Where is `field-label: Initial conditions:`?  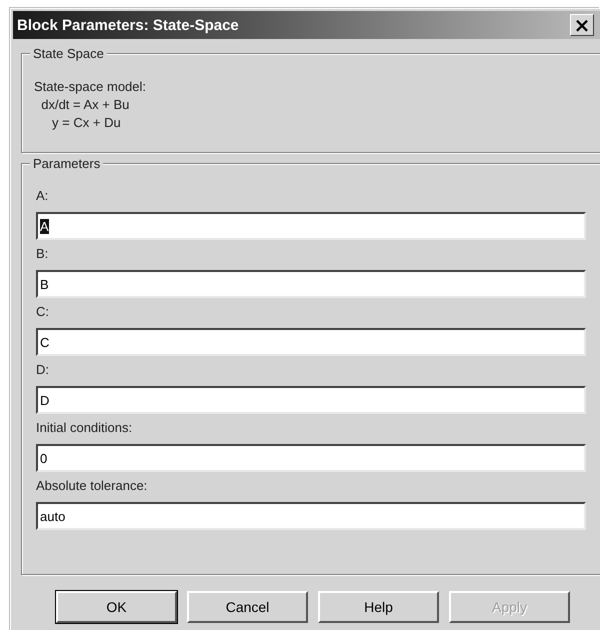
field-label: Initial conditions: is located at coordinates (85, 428).